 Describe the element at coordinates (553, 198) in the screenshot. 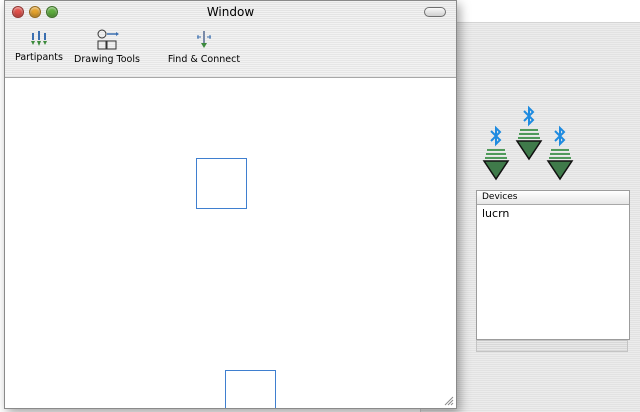

I see `devices-header: Devices` at that location.